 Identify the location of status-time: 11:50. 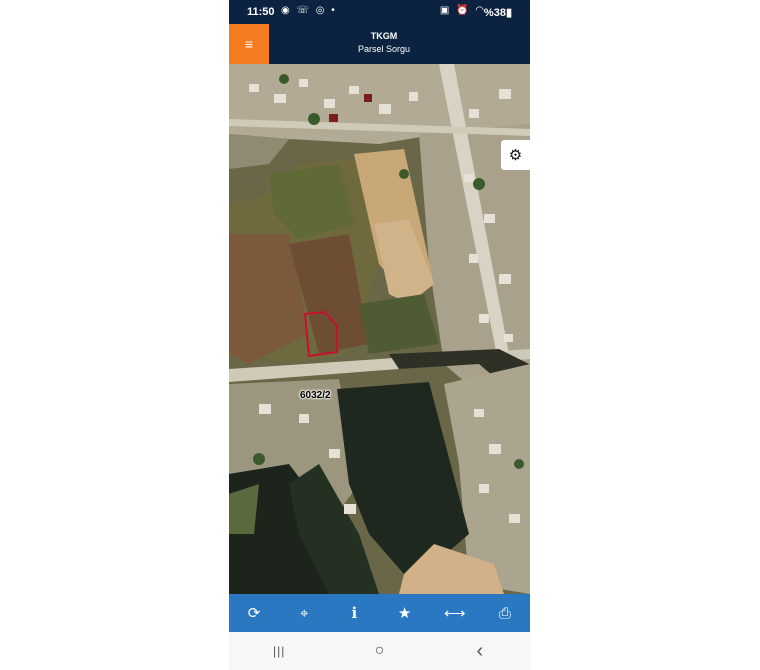
(261, 12).